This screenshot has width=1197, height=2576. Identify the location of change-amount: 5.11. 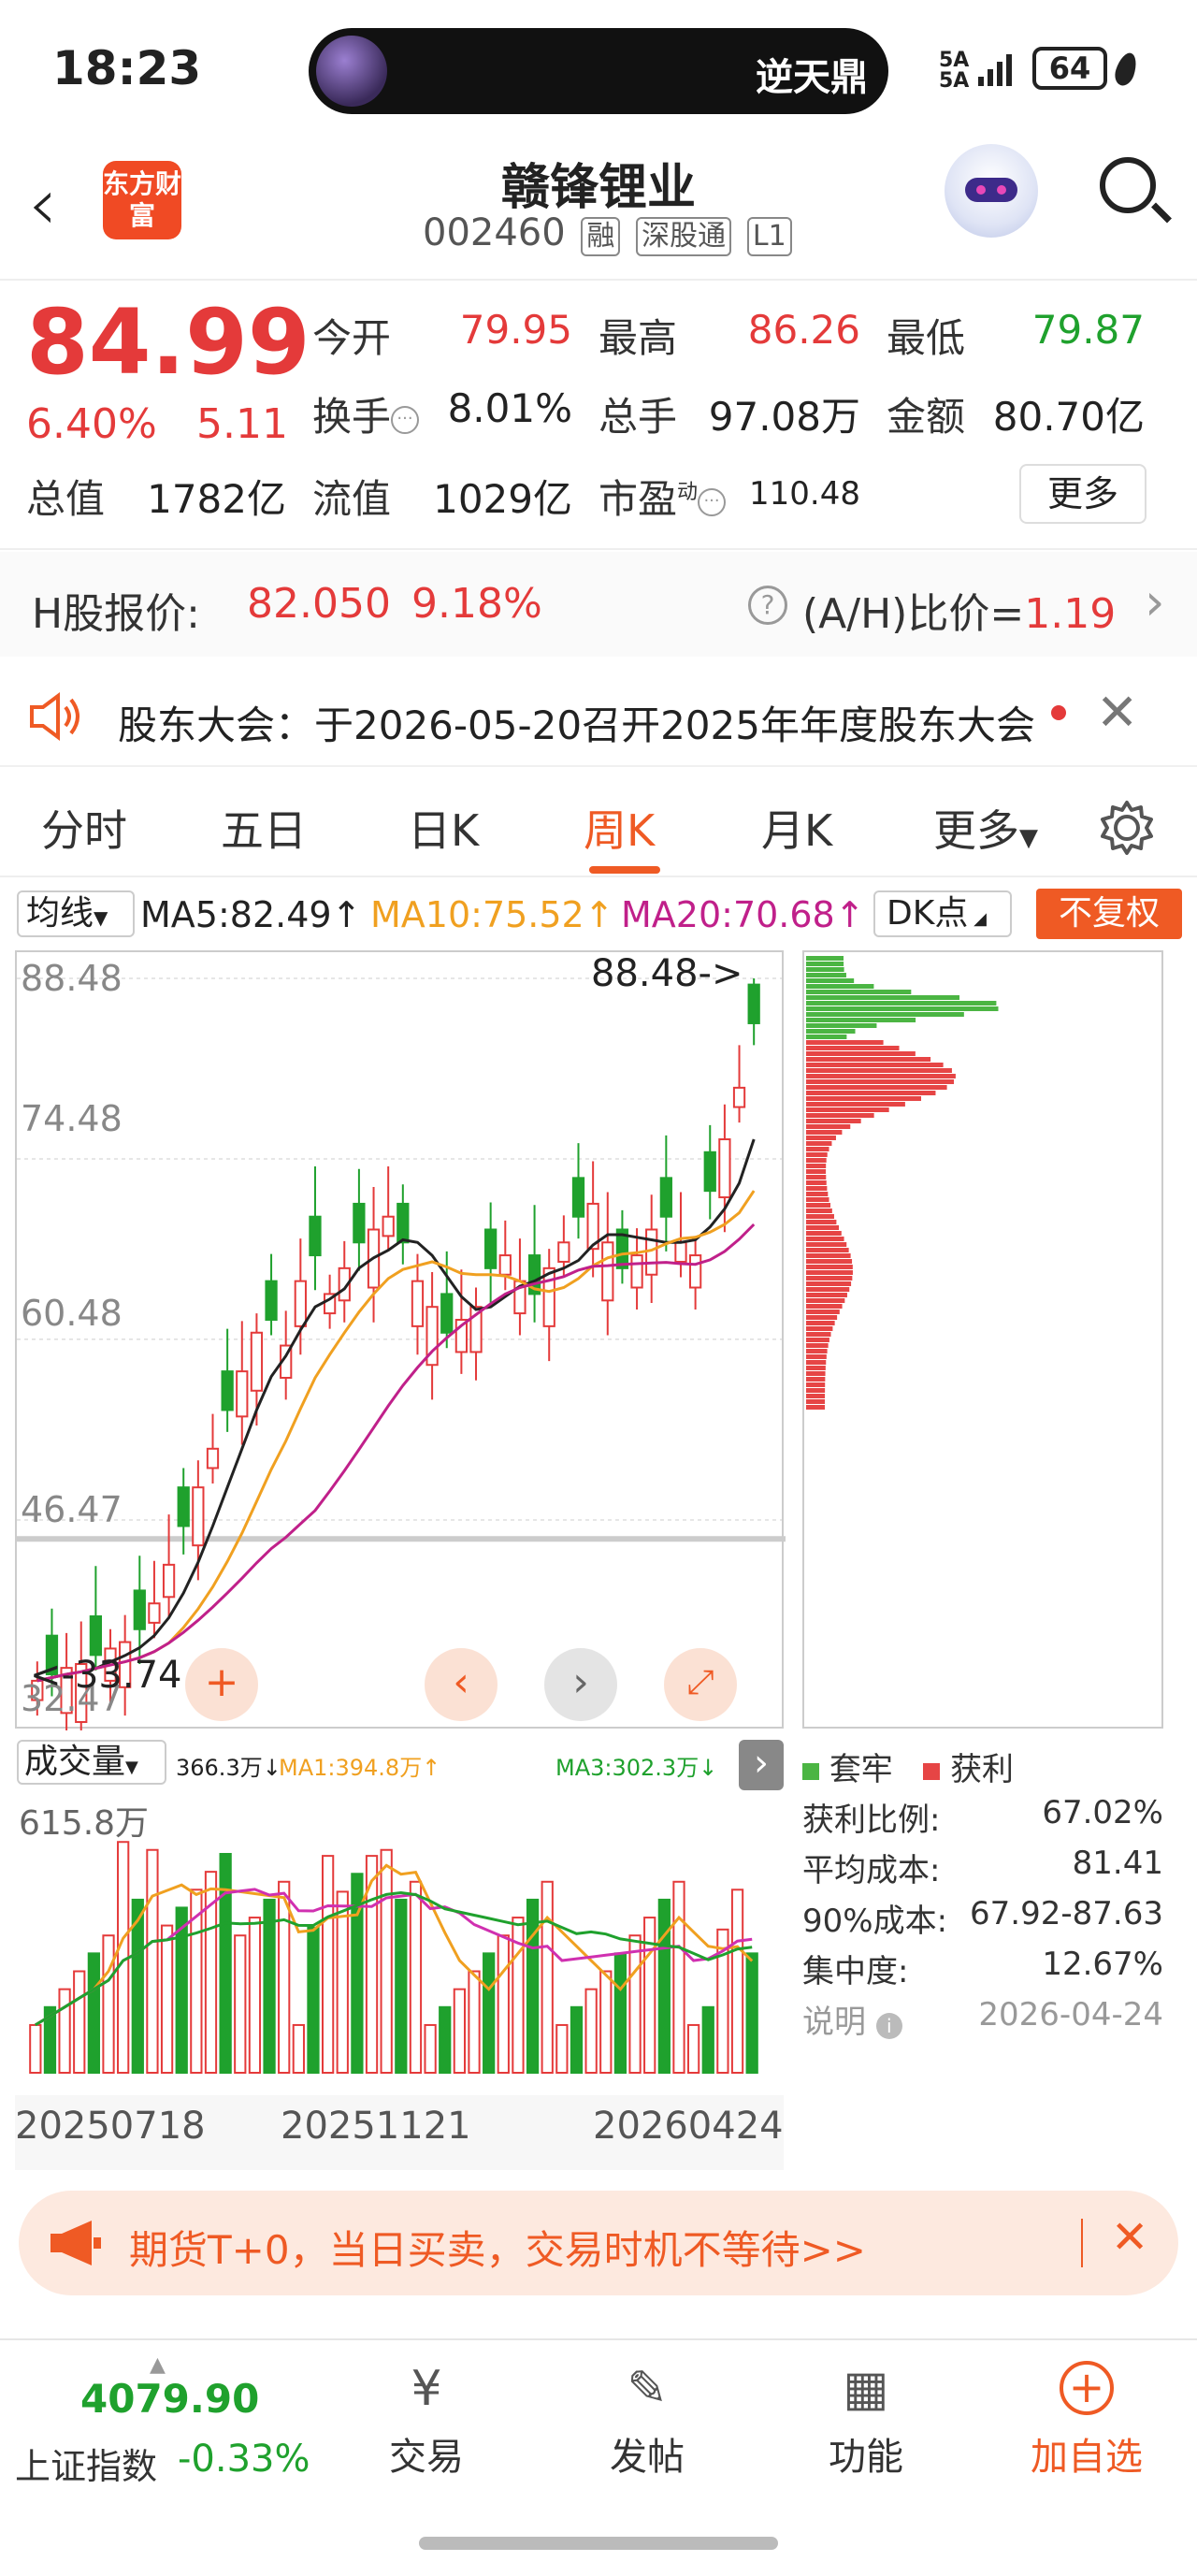
(242, 424).